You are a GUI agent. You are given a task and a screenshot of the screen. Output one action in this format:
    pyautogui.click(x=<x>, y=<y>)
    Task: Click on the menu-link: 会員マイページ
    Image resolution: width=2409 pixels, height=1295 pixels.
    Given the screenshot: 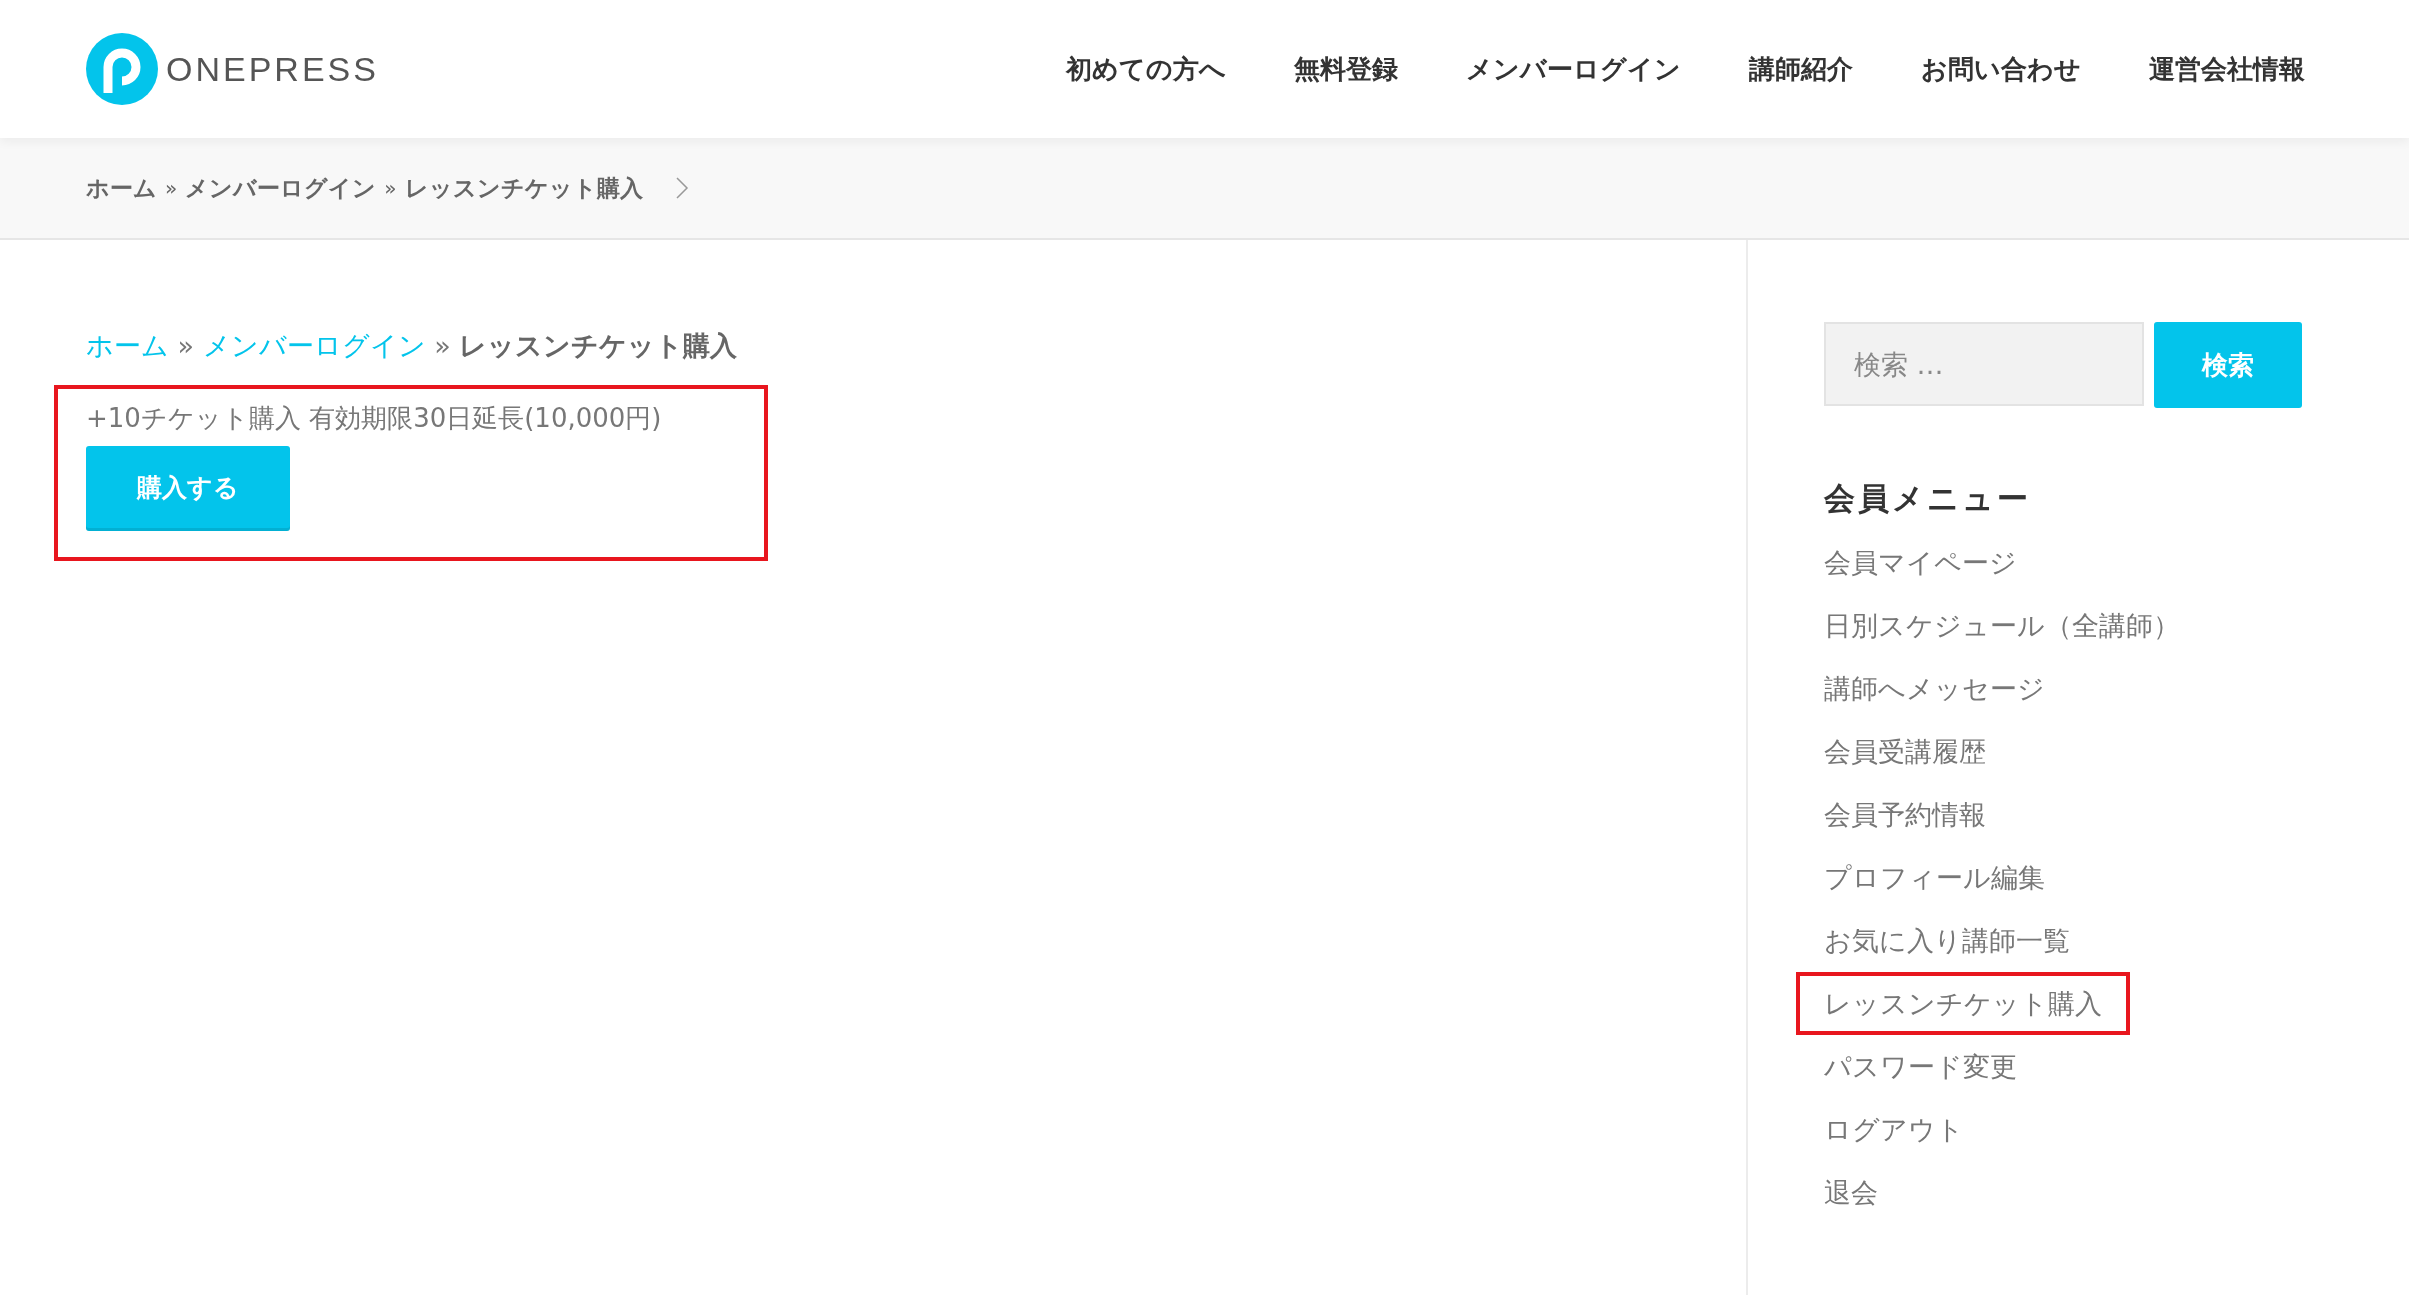 What is the action you would take?
    pyautogui.click(x=1920, y=563)
    